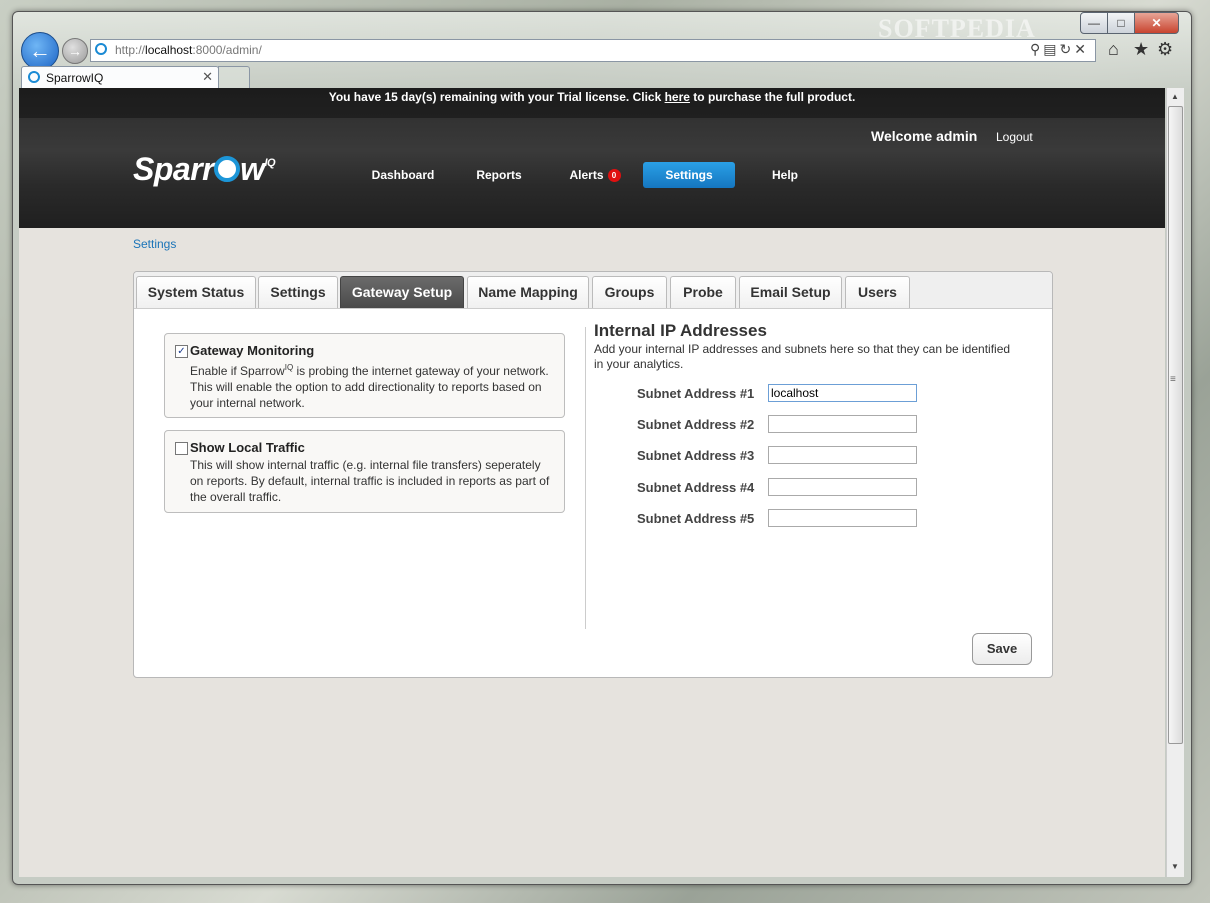 Image resolution: width=1210 pixels, height=903 pixels. Describe the element at coordinates (772, 97) in the screenshot. I see `trial-text-end: to purchase the full product.` at that location.